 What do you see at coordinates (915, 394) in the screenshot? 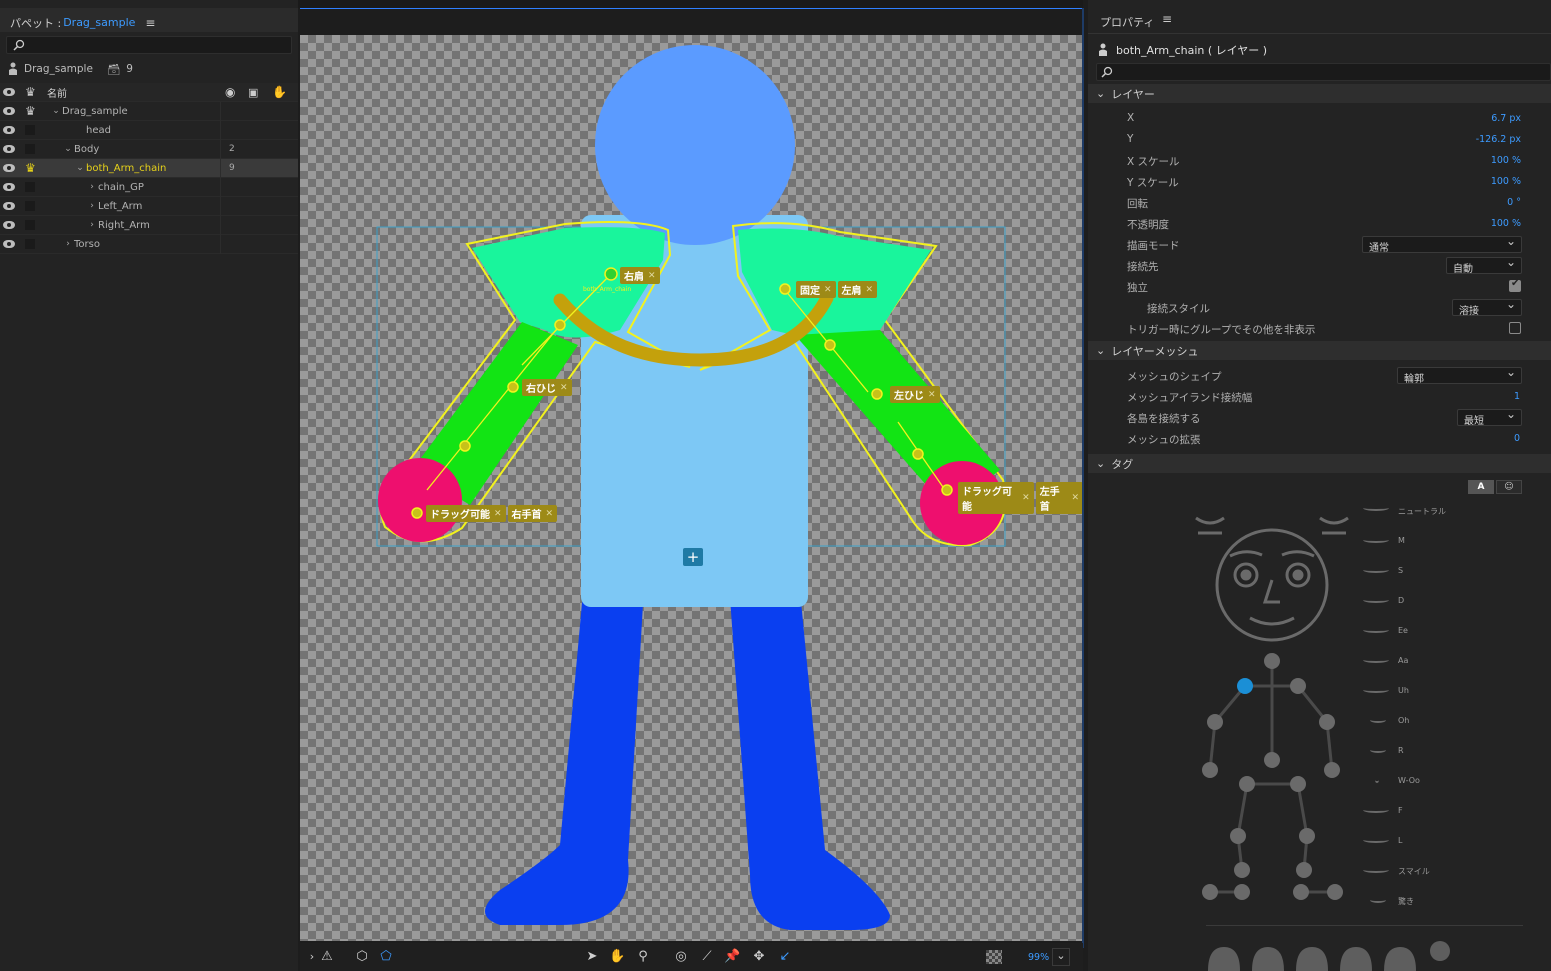
I see `handle-tag: 左ひじ ✕` at bounding box center [915, 394].